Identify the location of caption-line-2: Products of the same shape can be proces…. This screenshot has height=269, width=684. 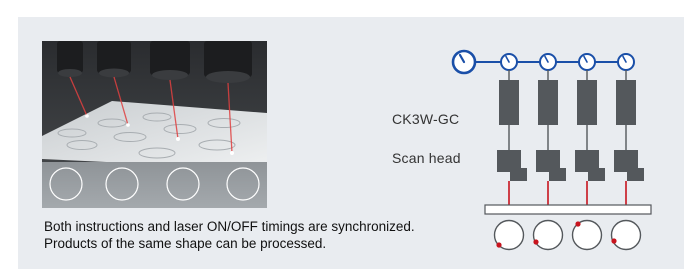
(185, 243).